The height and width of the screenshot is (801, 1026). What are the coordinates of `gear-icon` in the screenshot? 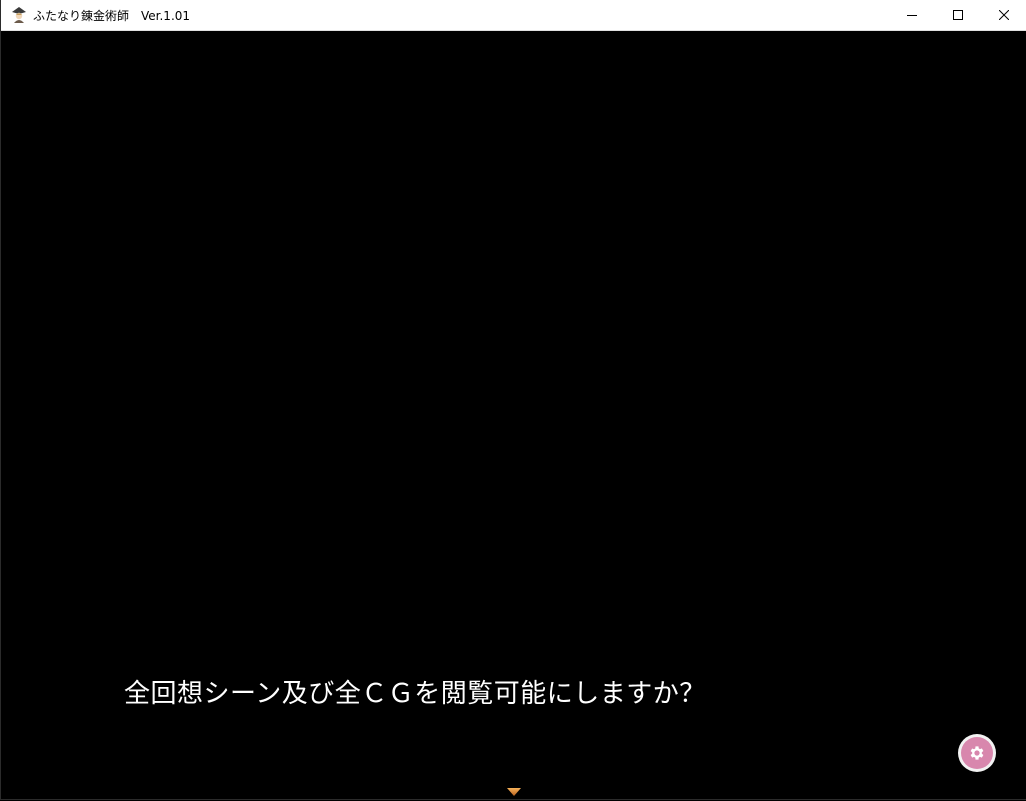 It's located at (977, 753).